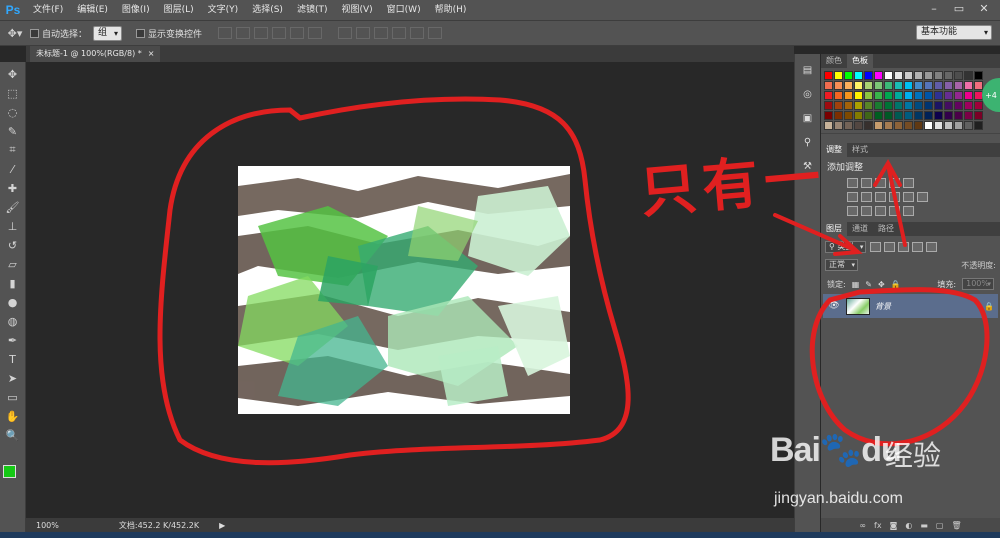 This screenshot has height=538, width=1000. What do you see at coordinates (908, 525) in the screenshot?
I see `new-adjustment-icon: ◐` at bounding box center [908, 525].